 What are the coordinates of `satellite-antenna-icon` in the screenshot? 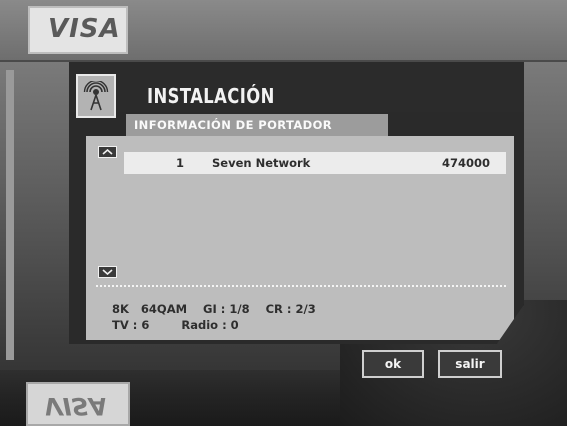 It's located at (96, 96).